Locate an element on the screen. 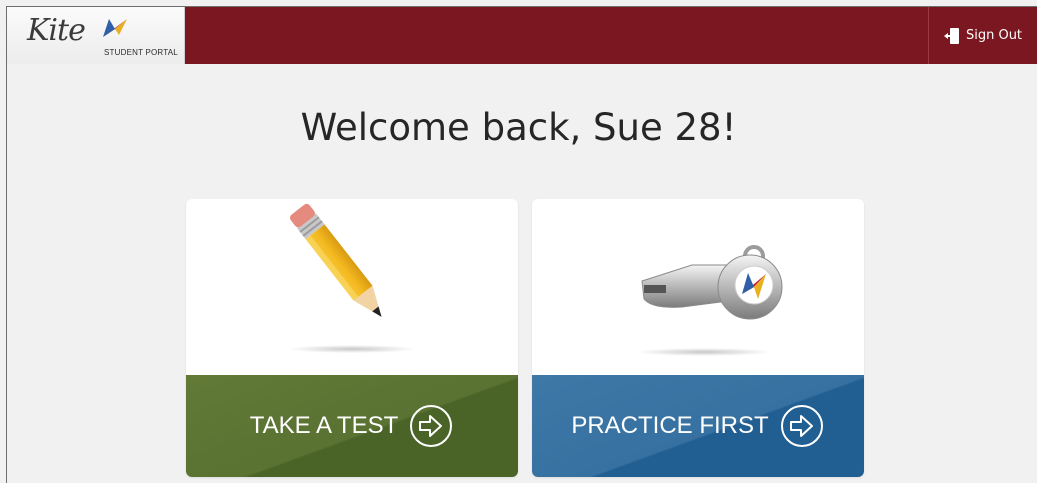 The height and width of the screenshot is (483, 1037). pencil-icon is located at coordinates (352, 278).